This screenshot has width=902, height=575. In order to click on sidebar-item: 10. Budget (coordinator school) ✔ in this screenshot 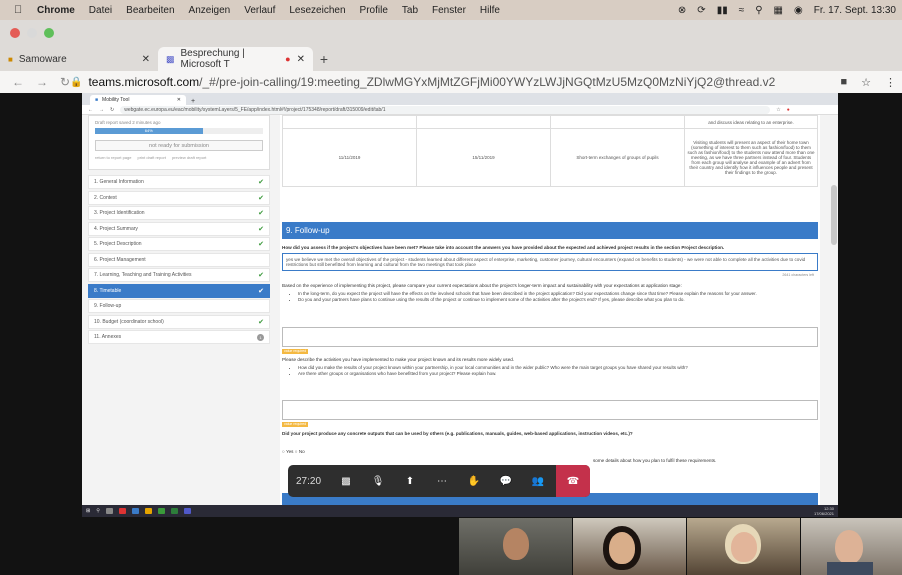, I will do `click(179, 321)`.